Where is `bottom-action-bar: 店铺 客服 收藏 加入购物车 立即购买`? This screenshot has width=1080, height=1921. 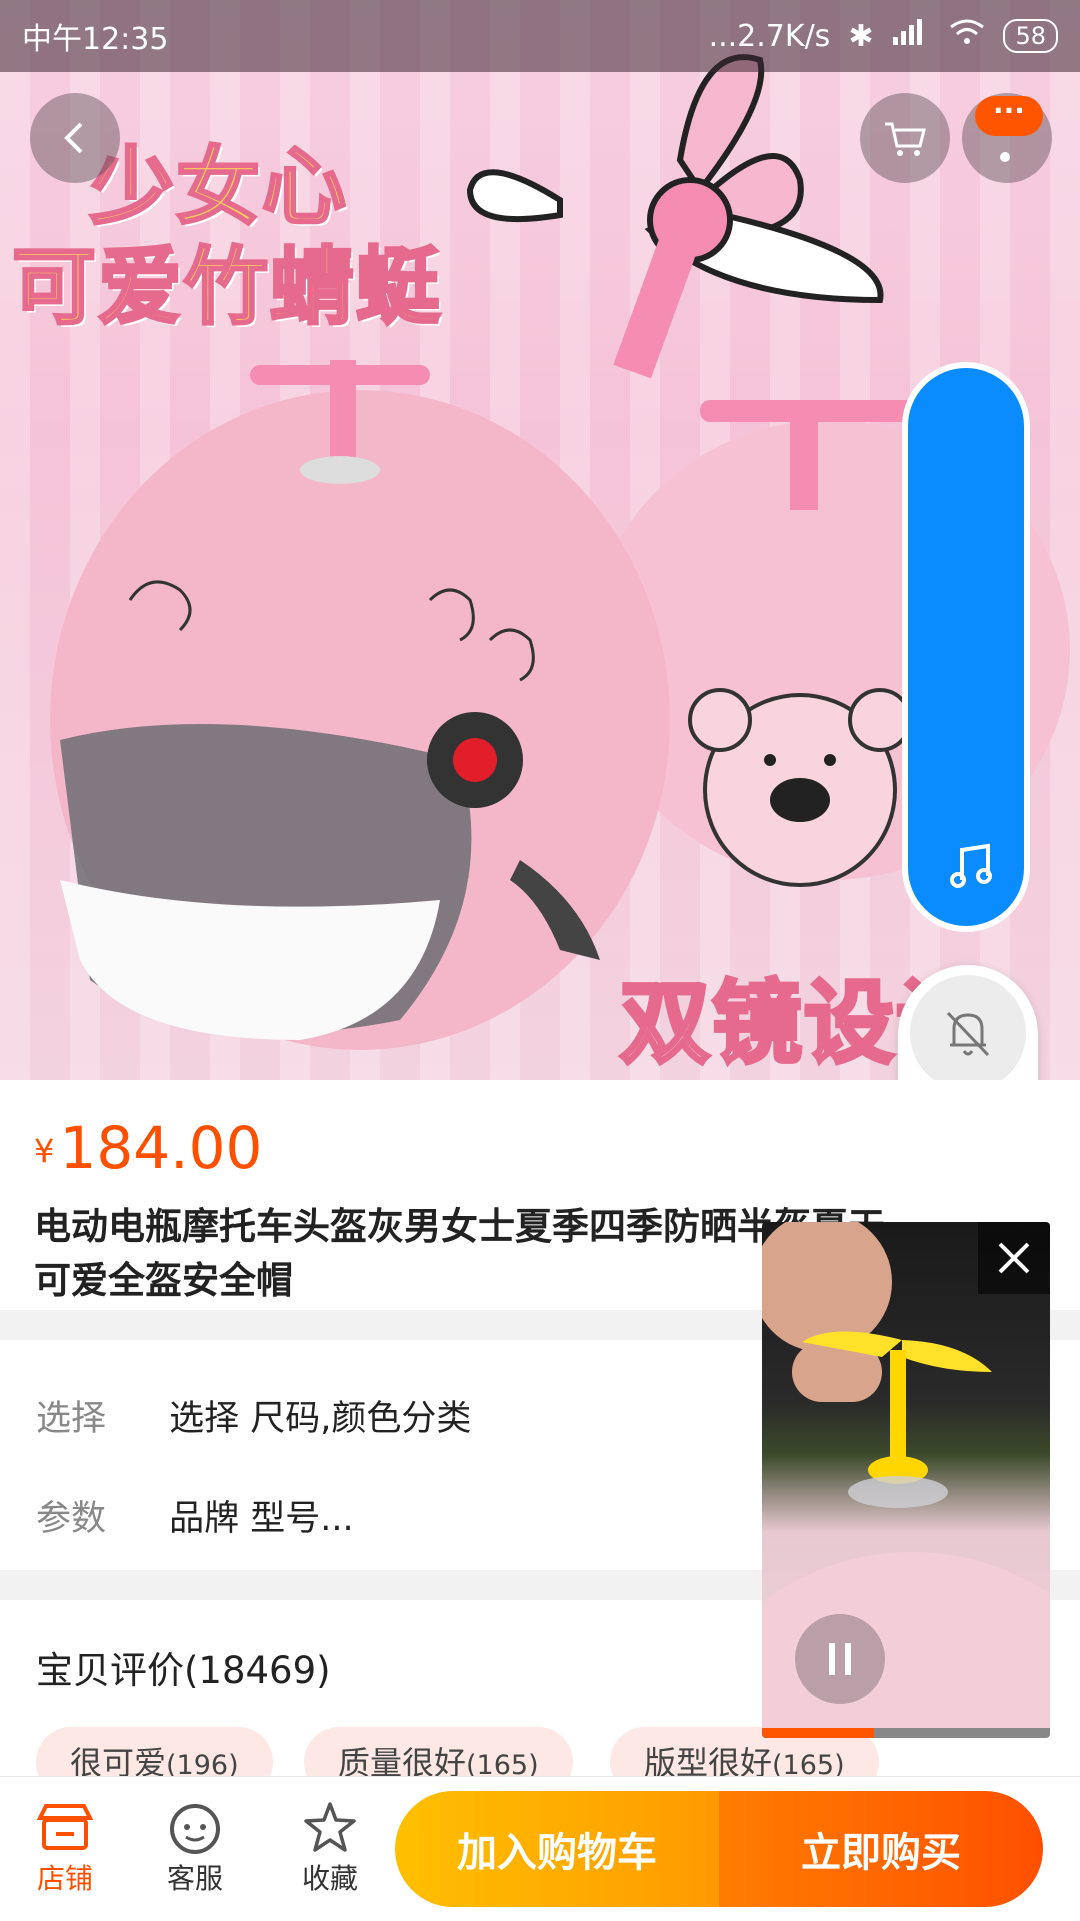
bottom-action-bar: 店铺 客服 收藏 加入购物车 立即购买 is located at coordinates (540, 1848).